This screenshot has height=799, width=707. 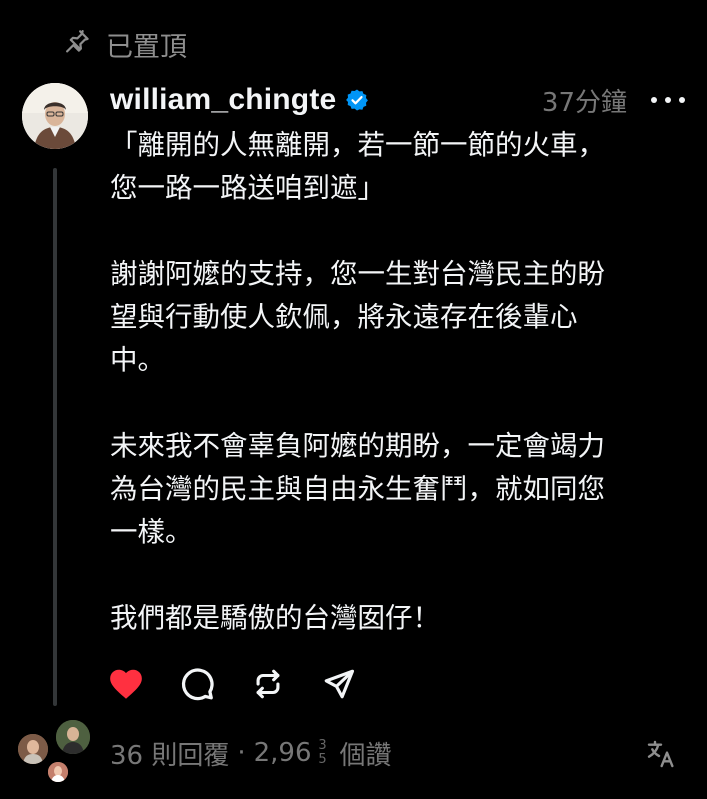 What do you see at coordinates (357, 100) in the screenshot?
I see `verified-badge-icon` at bounding box center [357, 100].